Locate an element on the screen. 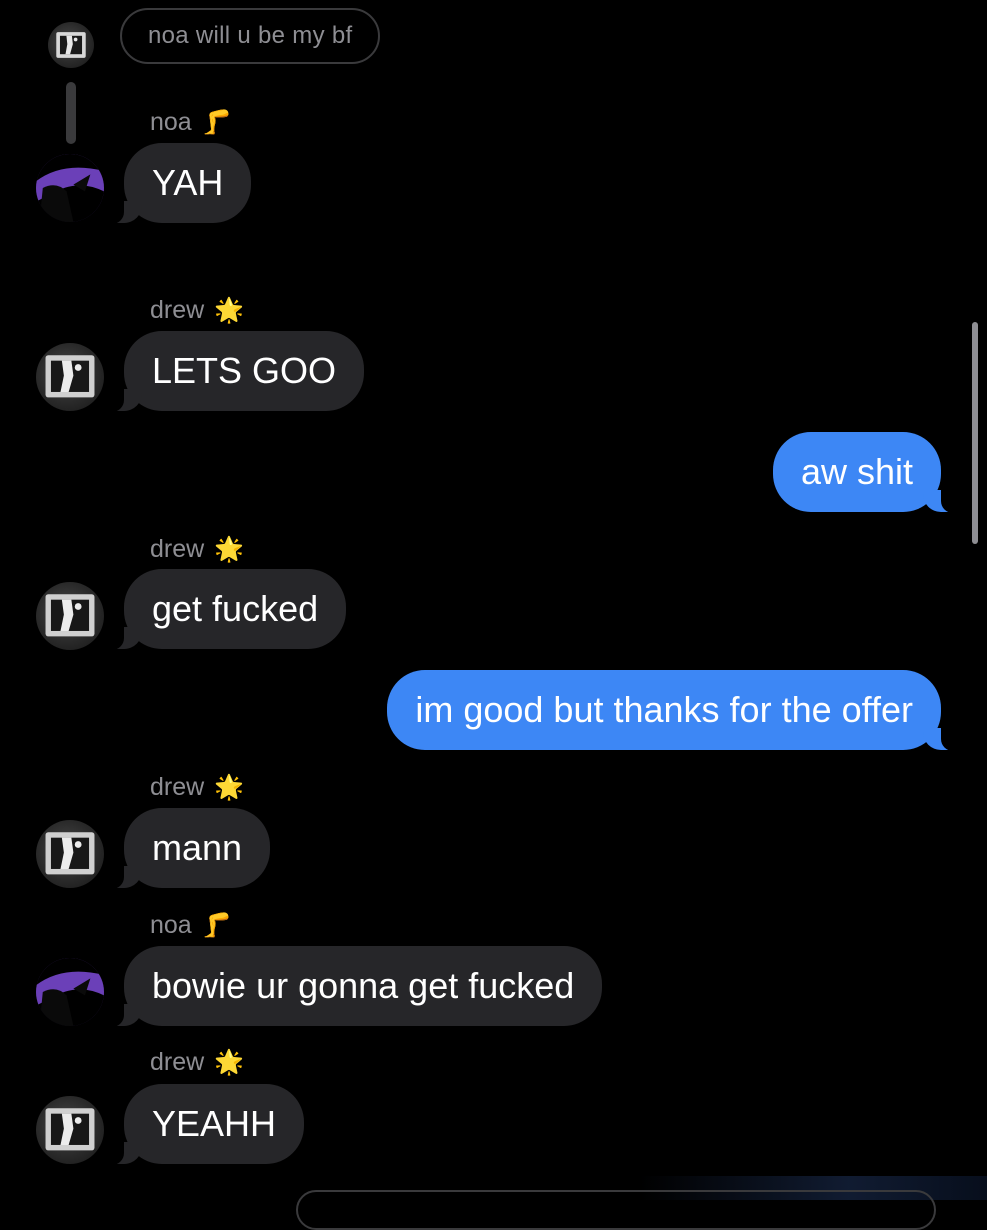  message-bubble-outgoing: im good but thanks for the offer is located at coordinates (673, 710).